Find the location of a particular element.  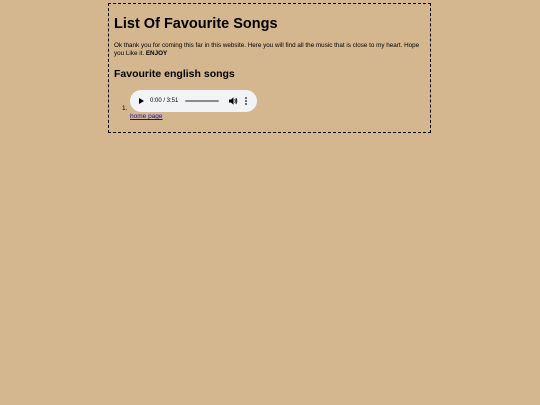

list-item-number: 1. is located at coordinates (125, 108).